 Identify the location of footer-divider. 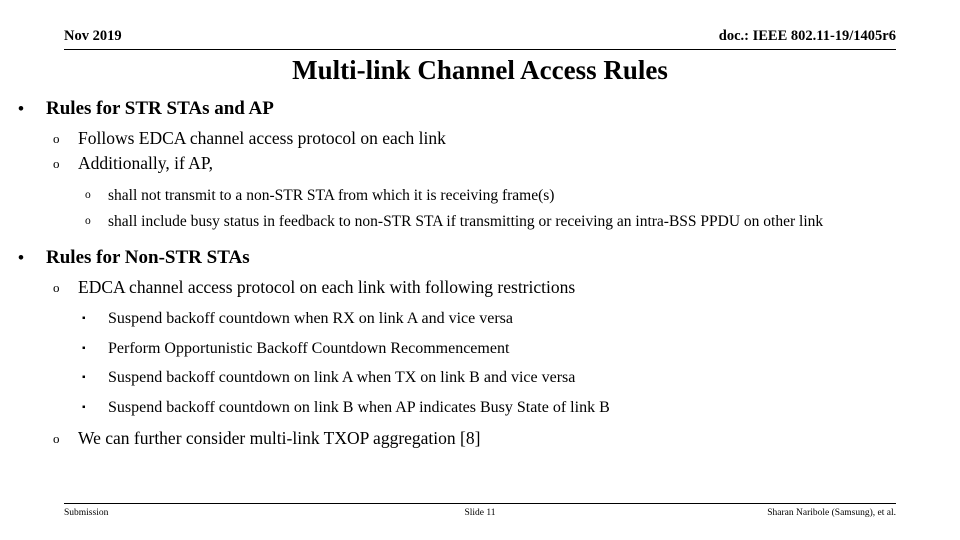
(480, 503).